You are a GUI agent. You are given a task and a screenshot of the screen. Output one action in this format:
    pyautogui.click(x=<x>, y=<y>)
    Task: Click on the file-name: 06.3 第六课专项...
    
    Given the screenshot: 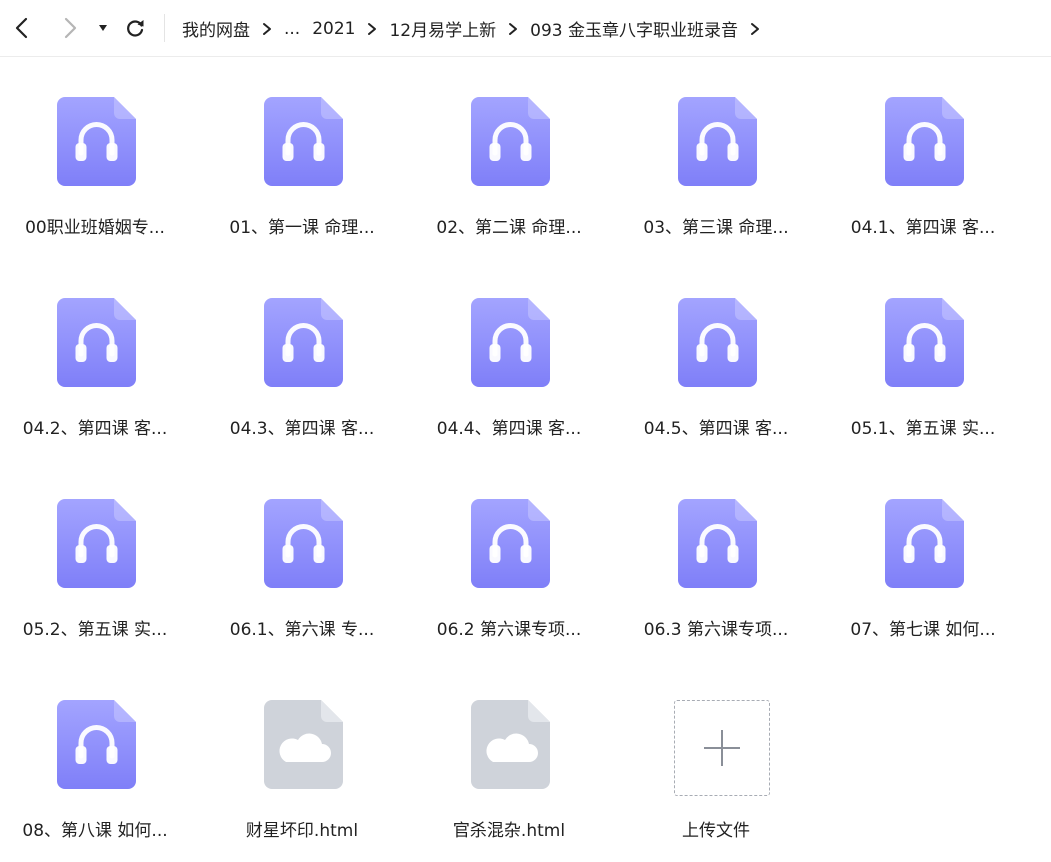 What is the action you would take?
    pyautogui.click(x=716, y=630)
    